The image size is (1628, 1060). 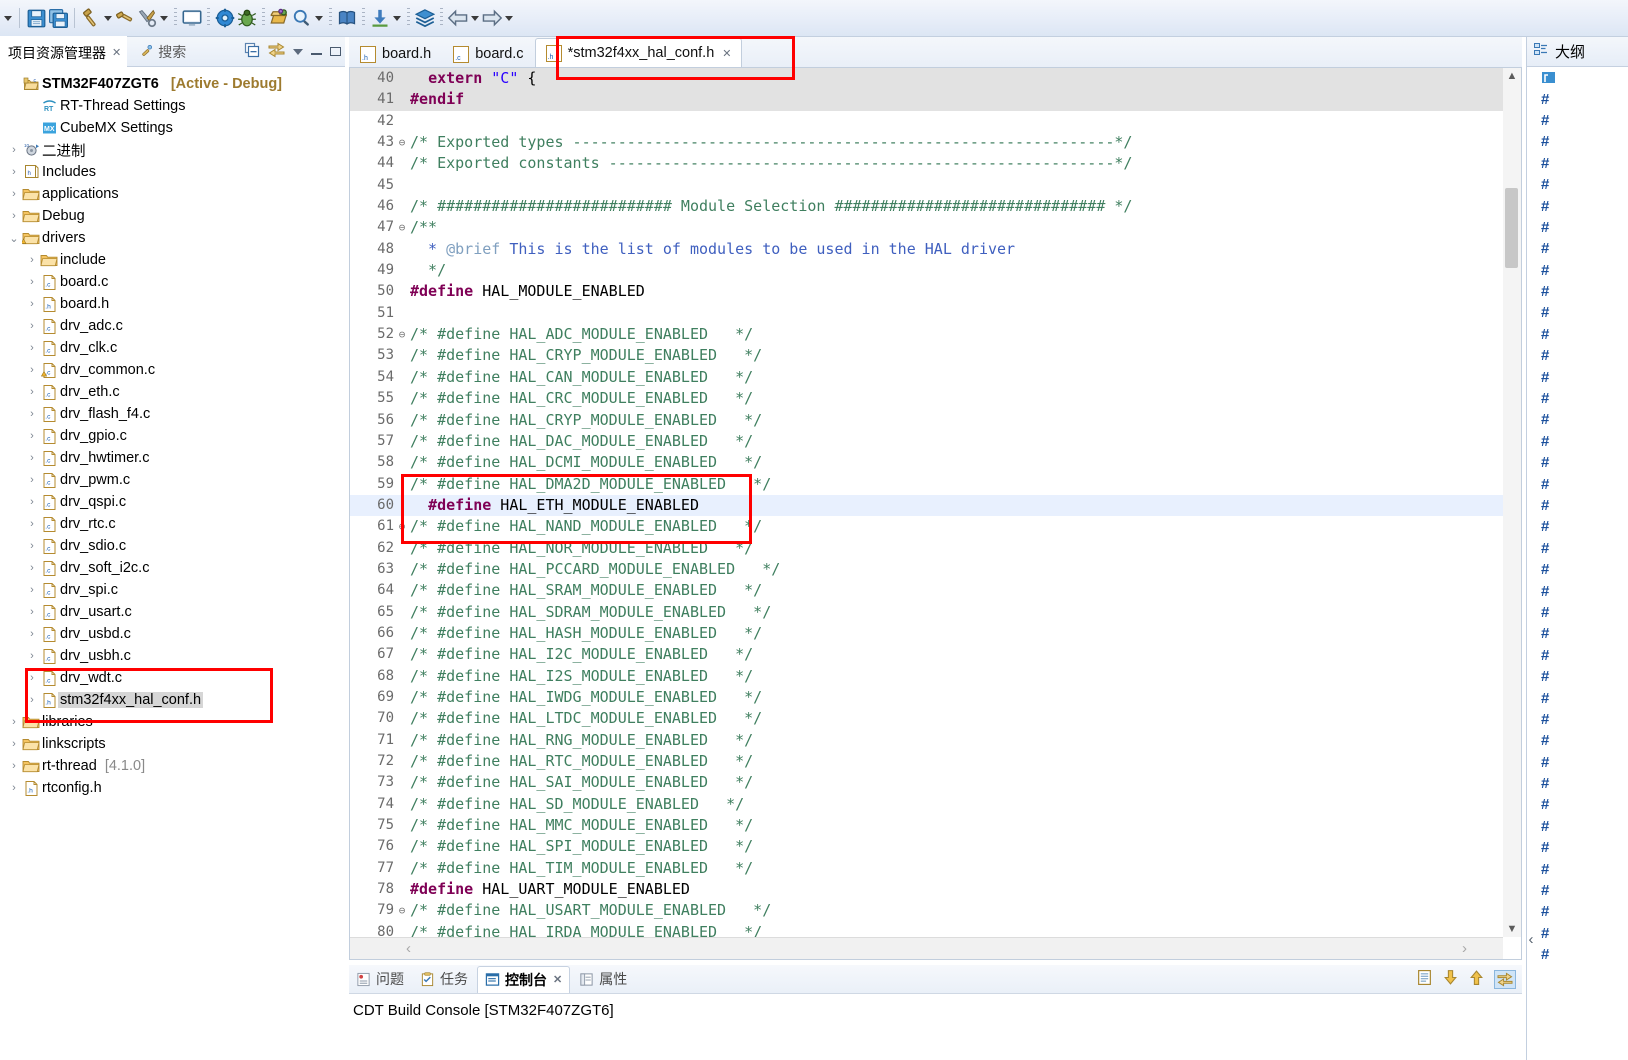 I want to click on tree-item-debug: › Debug, so click(x=172, y=216).